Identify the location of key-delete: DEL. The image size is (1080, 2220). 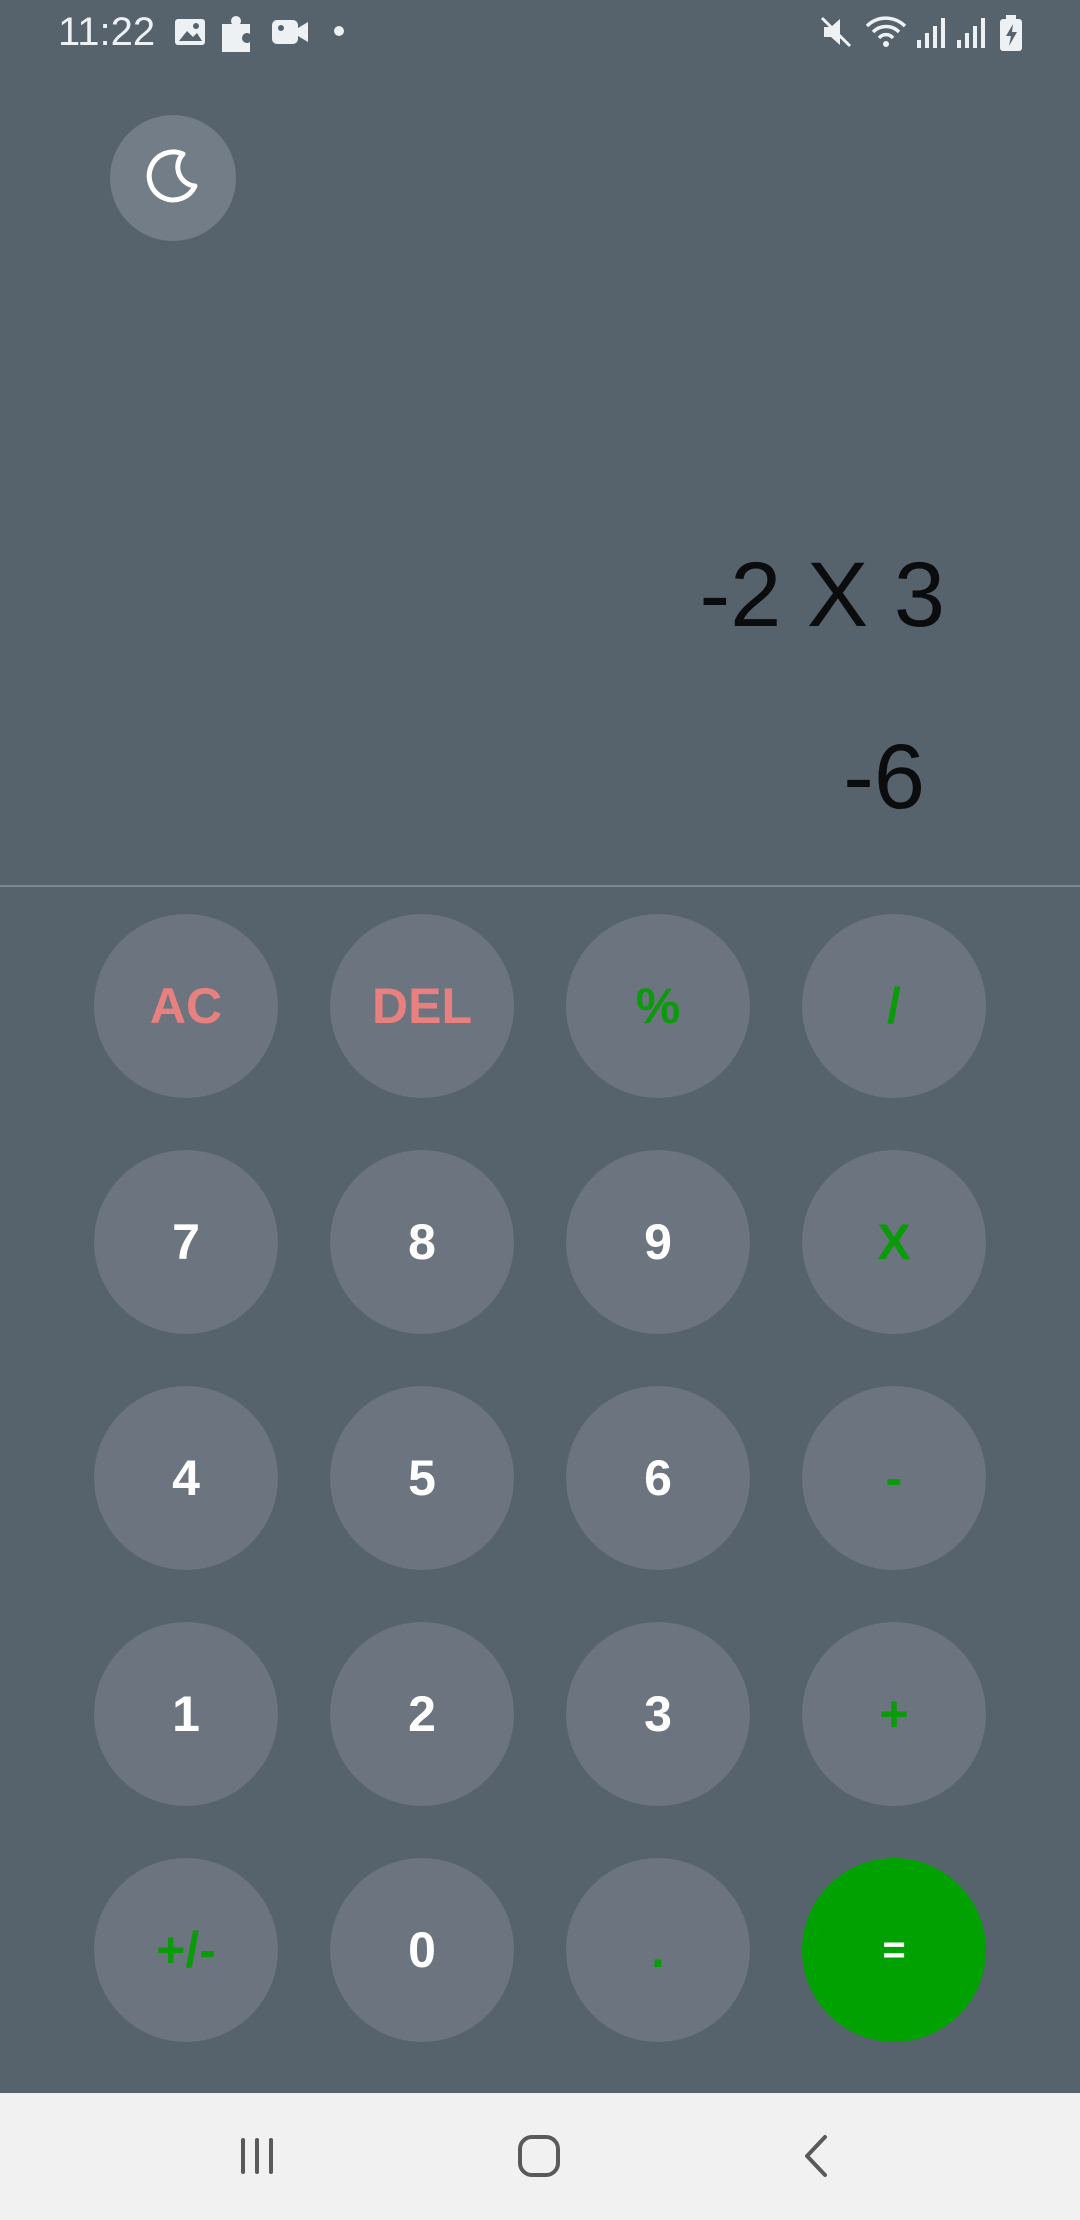
(422, 1006).